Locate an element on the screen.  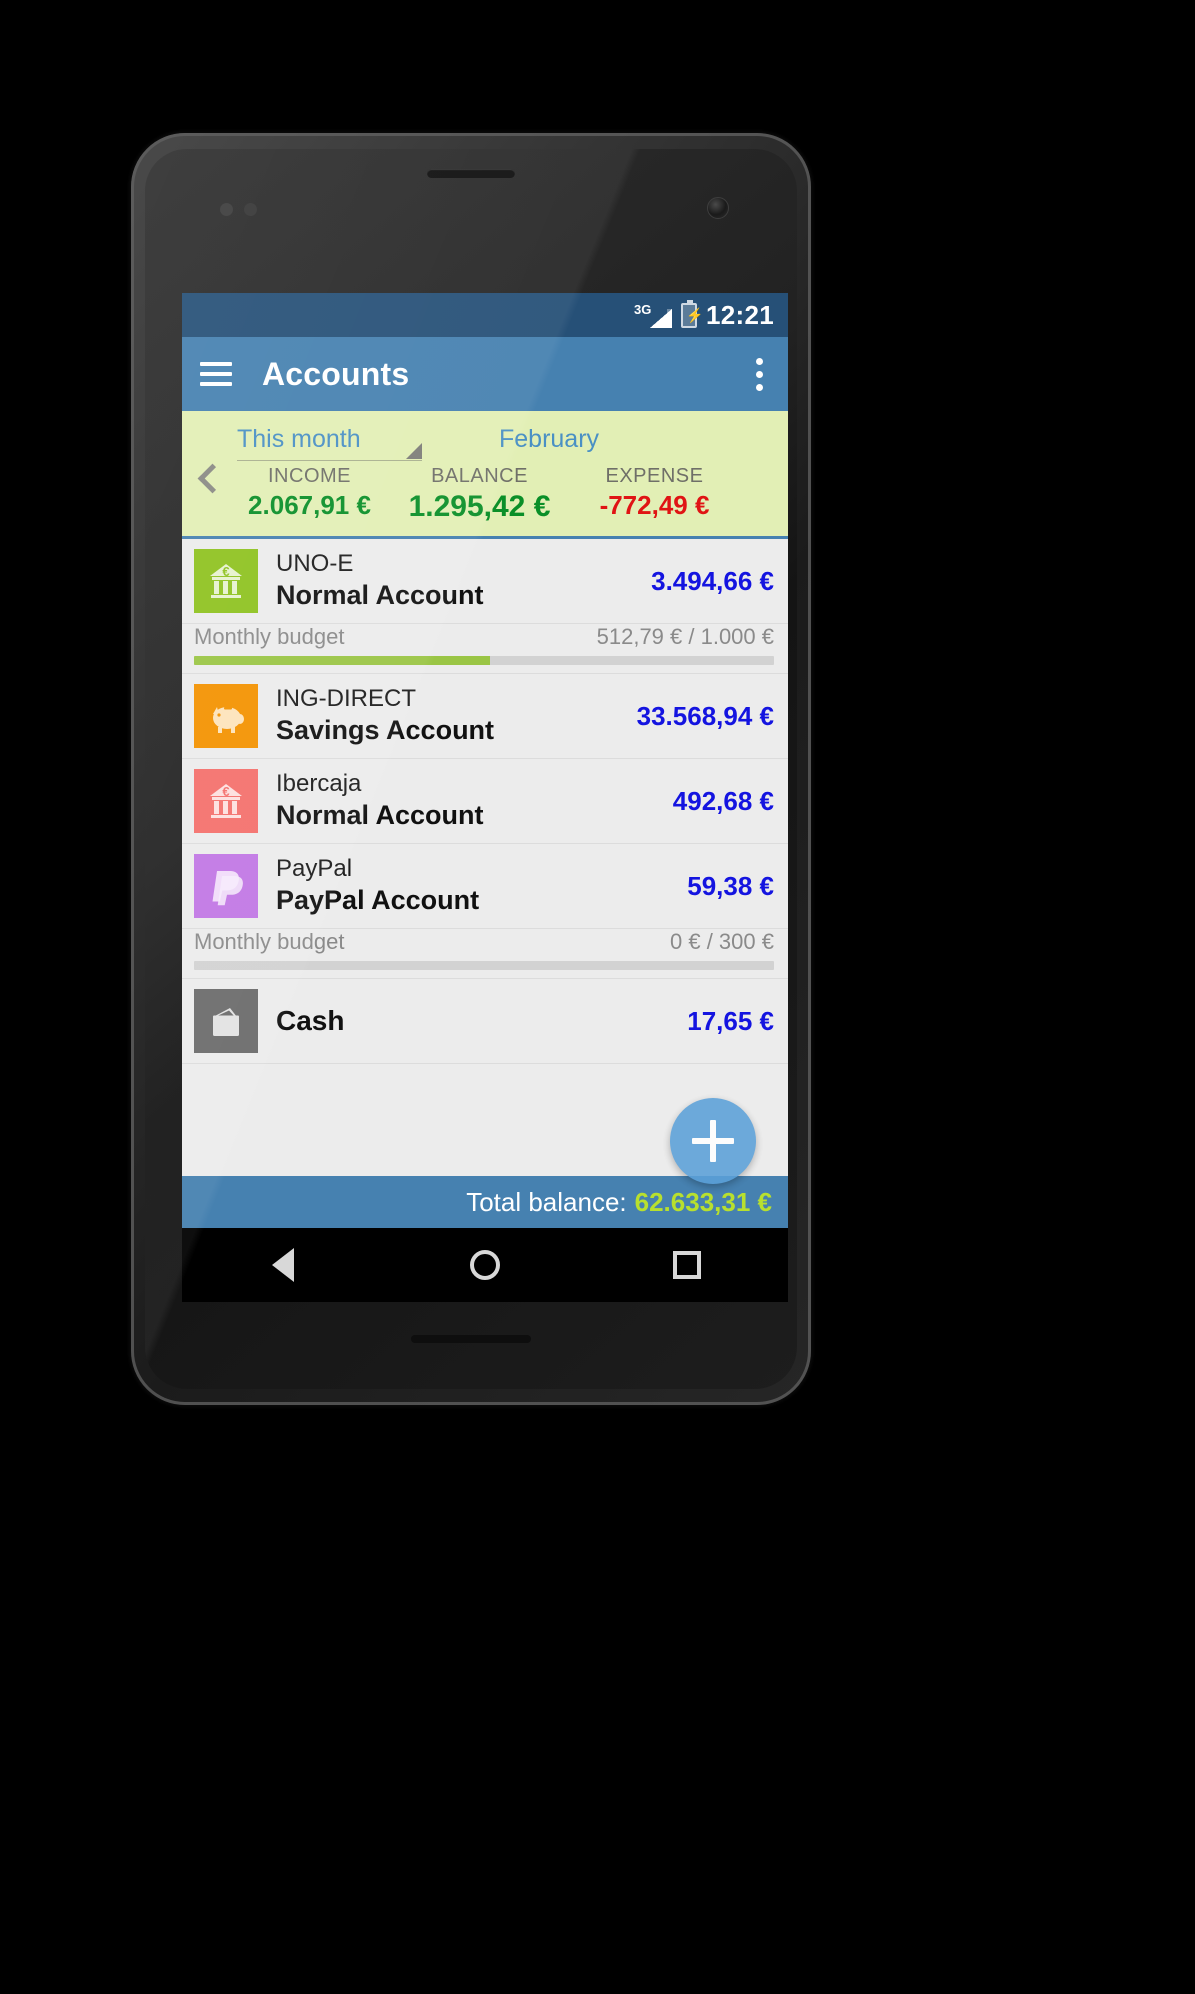
signal-strength-icon: 3G is located at coordinates (653, 315).